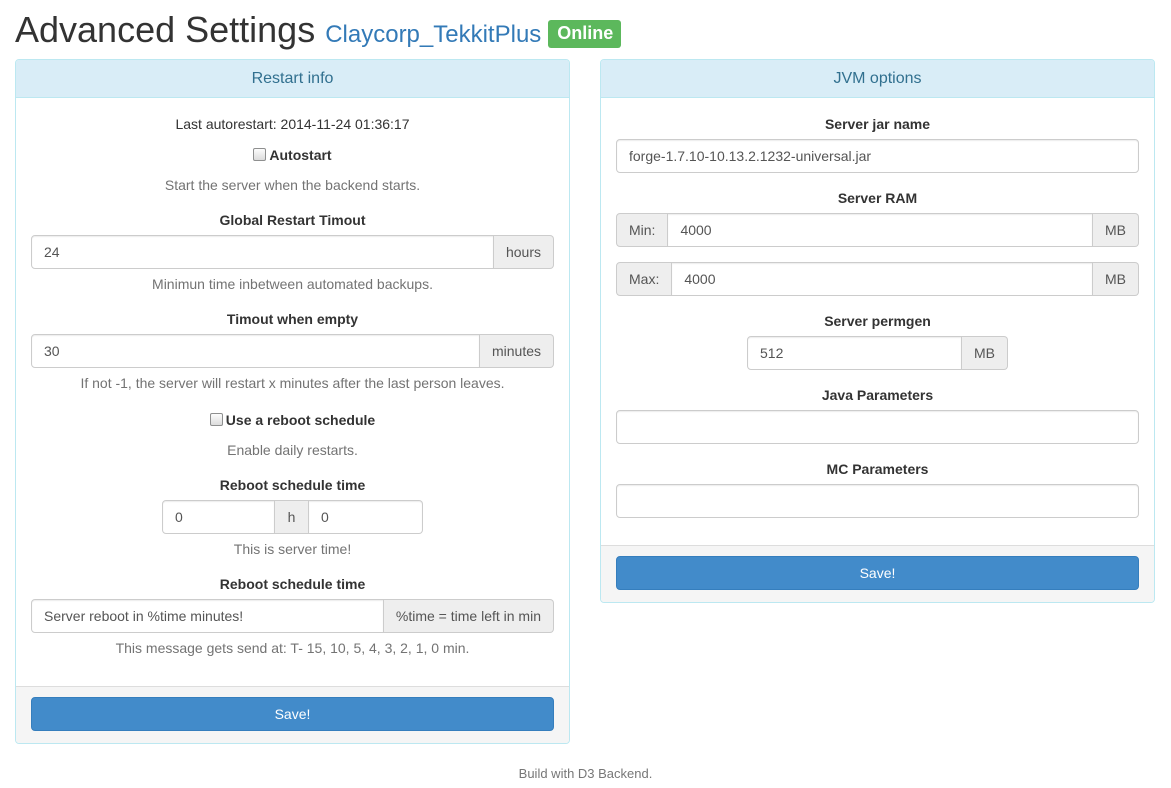 This screenshot has width=1171, height=788. I want to click on restart-panel-footer: Save!, so click(292, 714).